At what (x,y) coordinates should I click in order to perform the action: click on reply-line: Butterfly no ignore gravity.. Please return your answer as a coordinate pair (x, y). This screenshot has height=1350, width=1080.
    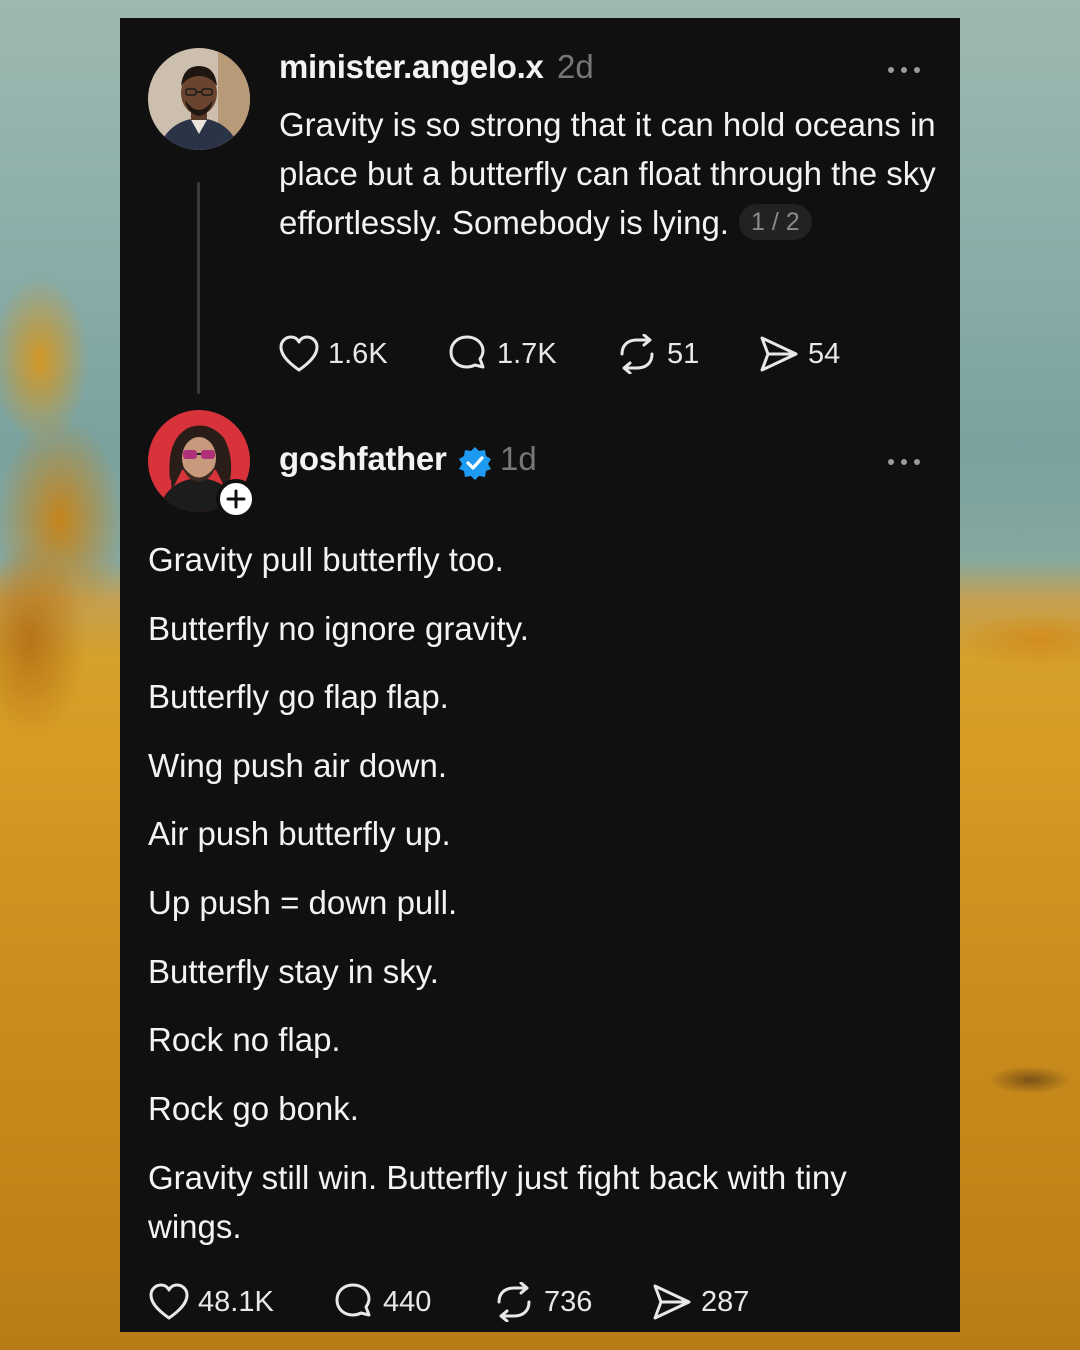
    Looking at the image, I should click on (338, 628).